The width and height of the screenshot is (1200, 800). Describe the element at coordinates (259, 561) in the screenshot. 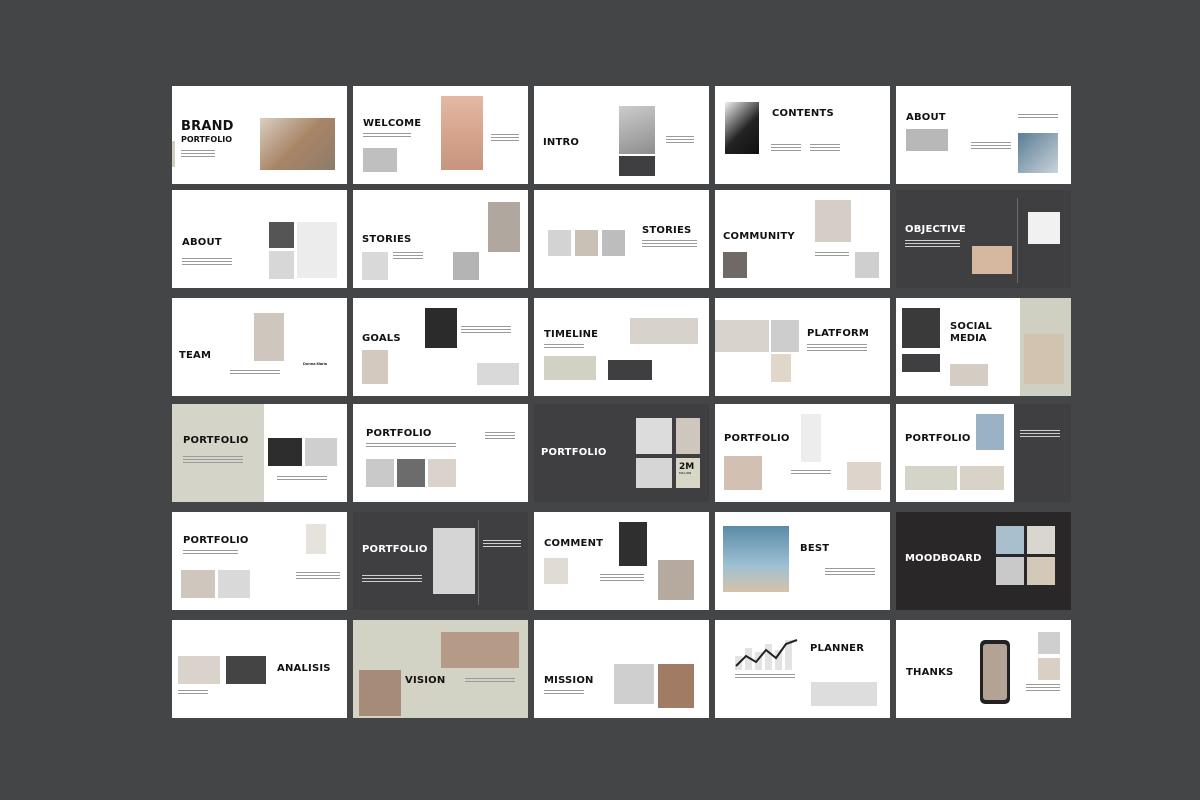

I see `slide-portfolio-6: PORTFOLIO` at that location.